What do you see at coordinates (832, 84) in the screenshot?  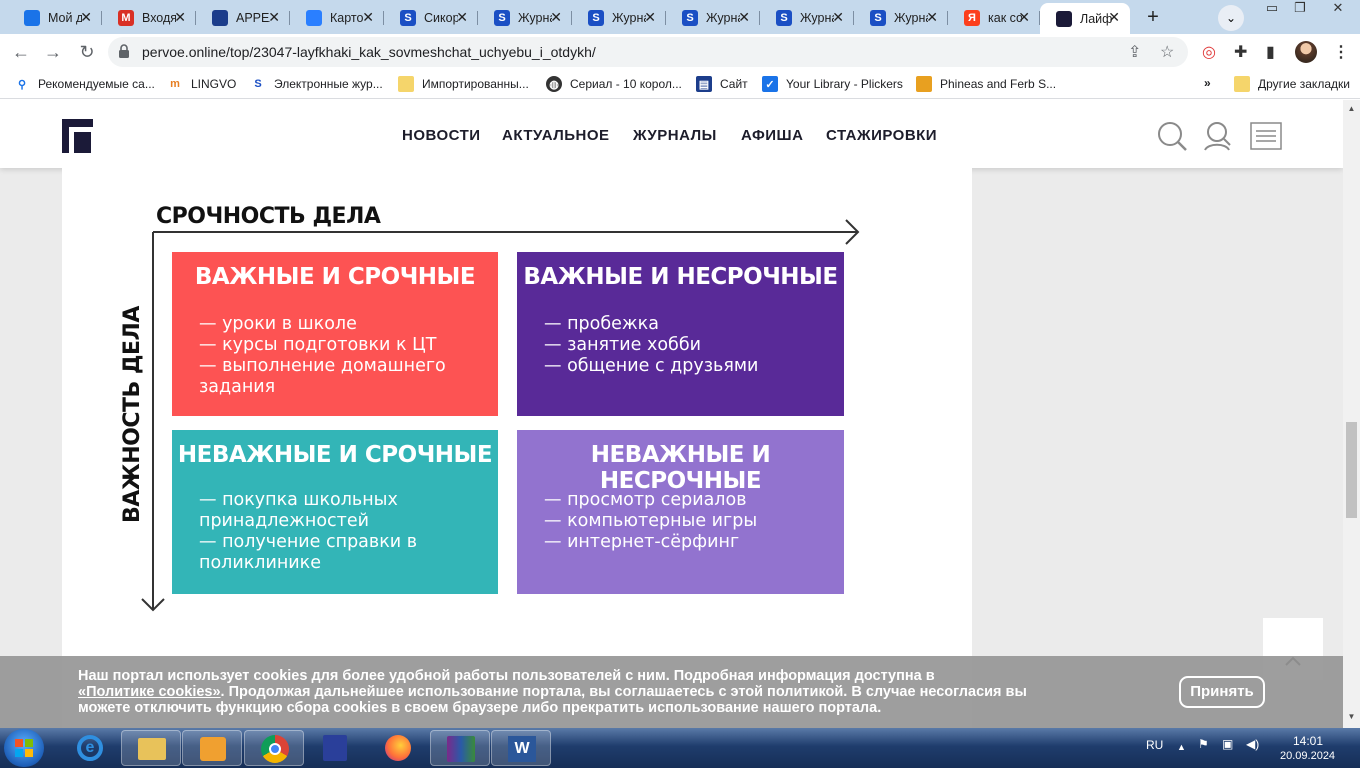 I see `bookmark-item: ✓ Your Library - Plickers` at bounding box center [832, 84].